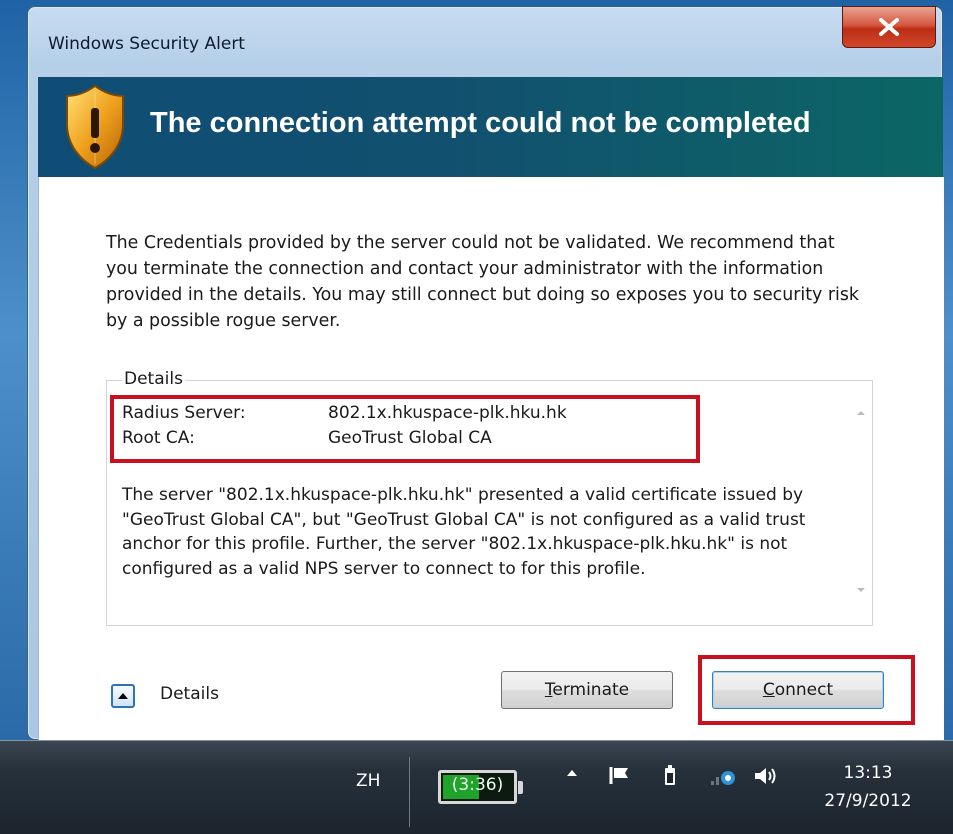 The height and width of the screenshot is (834, 953). I want to click on volume-icon, so click(765, 776).